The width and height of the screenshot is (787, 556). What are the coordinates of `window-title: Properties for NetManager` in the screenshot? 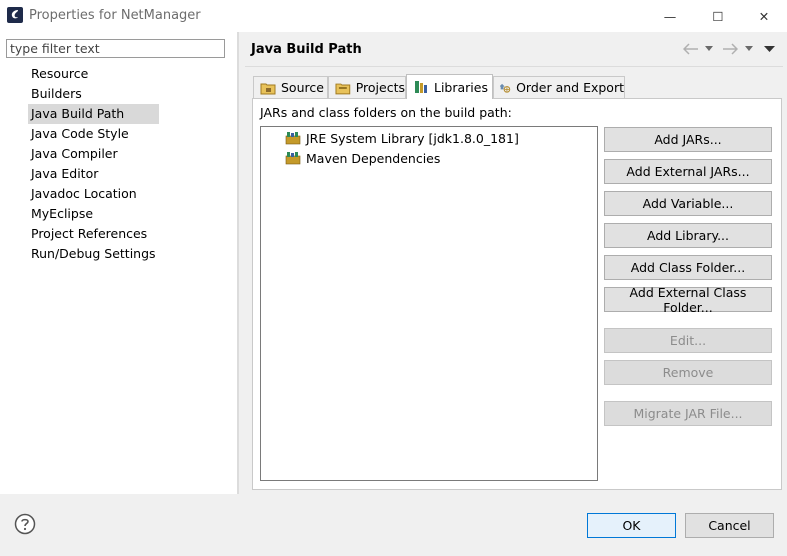 It's located at (115, 15).